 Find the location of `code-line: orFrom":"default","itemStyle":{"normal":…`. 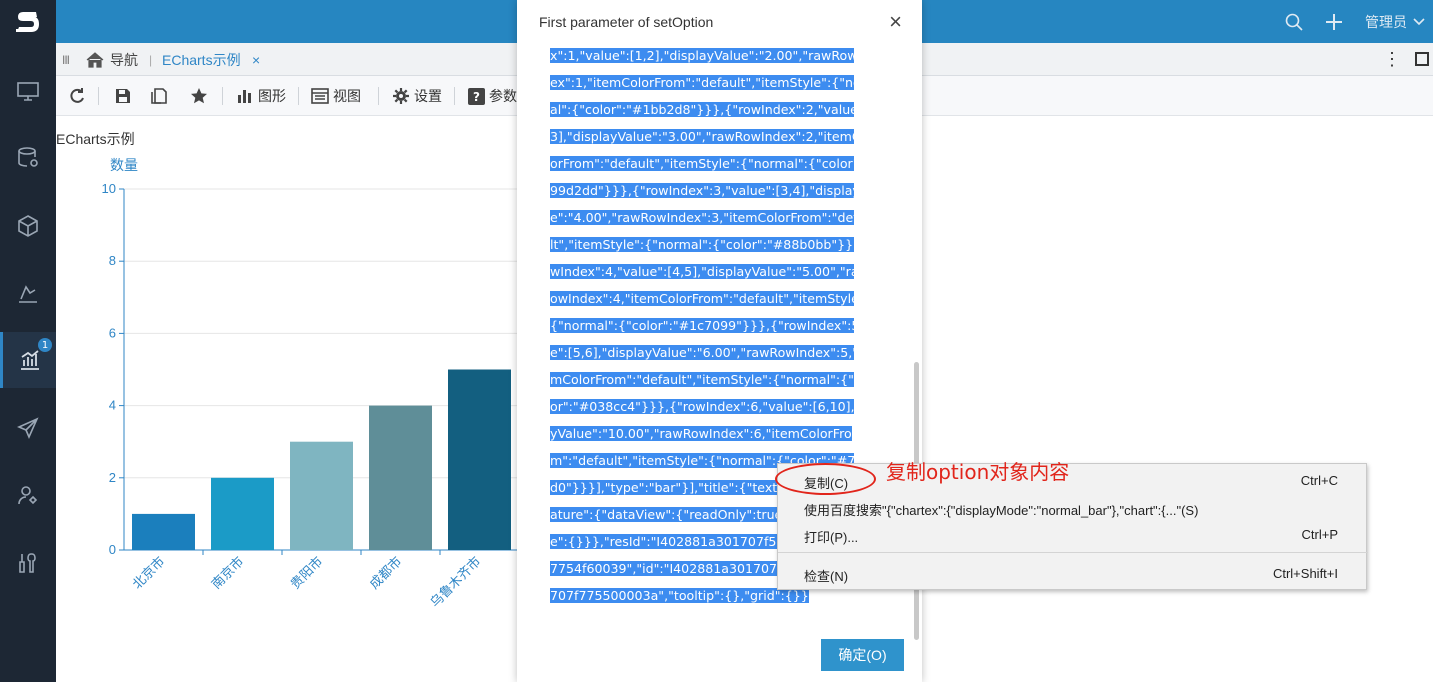

code-line: orFrom":"default","itemStyle":{"normal":… is located at coordinates (702, 163).